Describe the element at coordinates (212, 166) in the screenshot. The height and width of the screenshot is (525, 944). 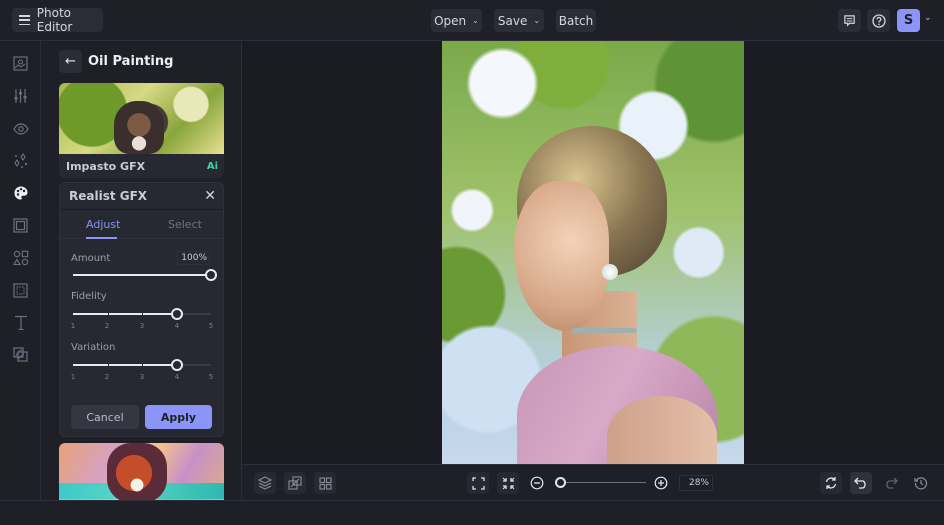
I see `ai-badge: Ai` at that location.